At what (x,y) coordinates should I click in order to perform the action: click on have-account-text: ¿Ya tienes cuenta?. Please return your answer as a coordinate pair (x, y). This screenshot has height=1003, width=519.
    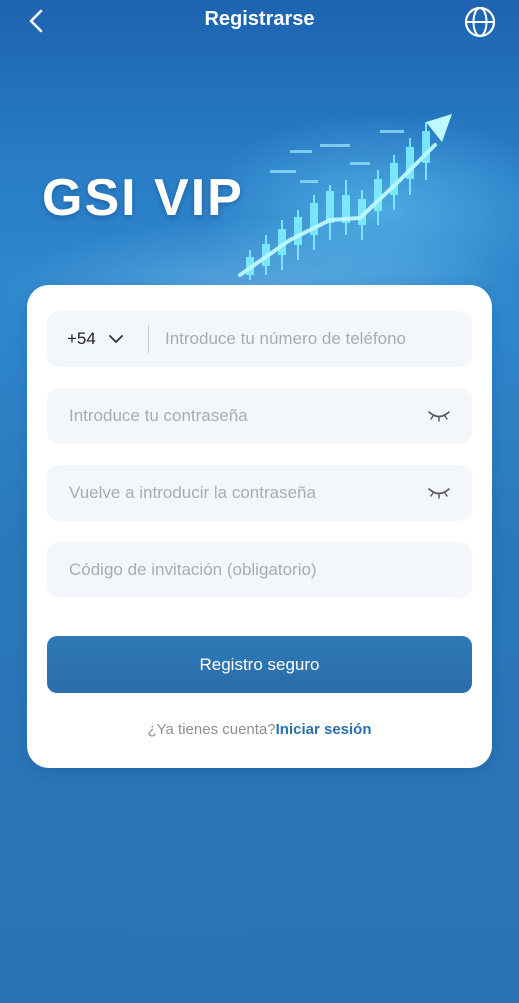
    Looking at the image, I should click on (211, 729).